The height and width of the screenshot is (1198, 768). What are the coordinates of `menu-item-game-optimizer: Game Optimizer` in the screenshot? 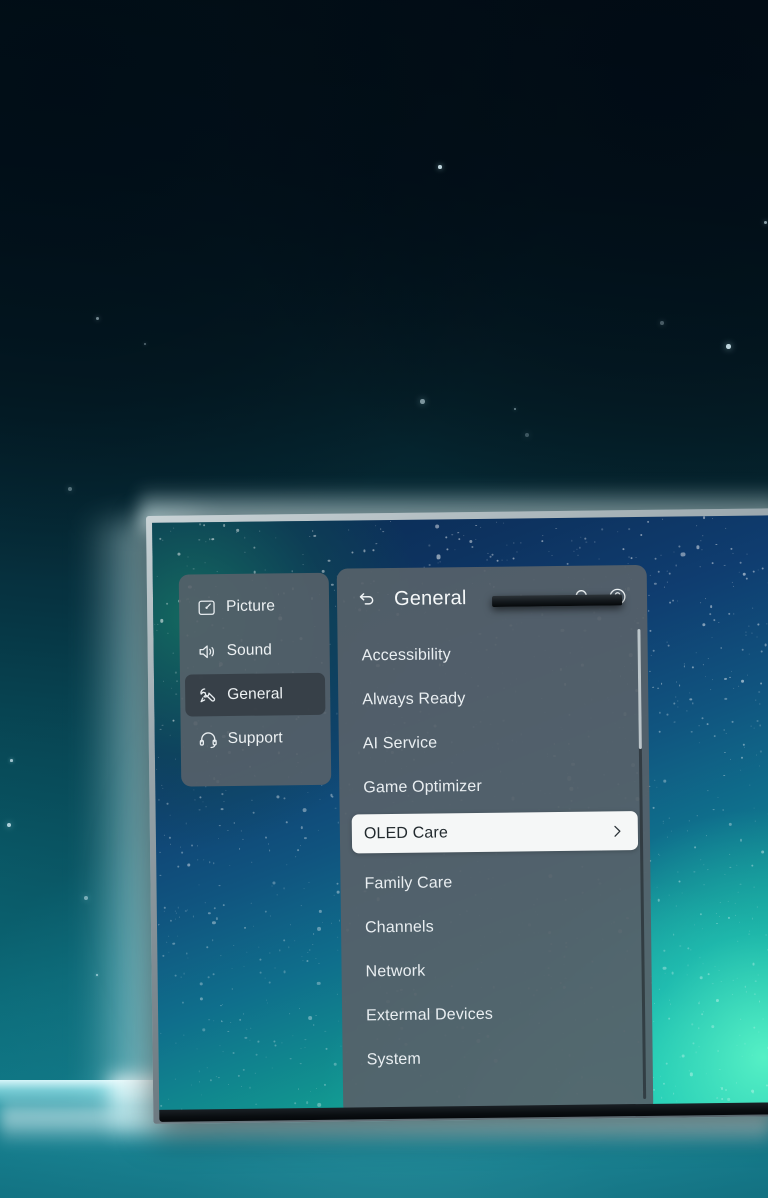 It's located at (494, 786).